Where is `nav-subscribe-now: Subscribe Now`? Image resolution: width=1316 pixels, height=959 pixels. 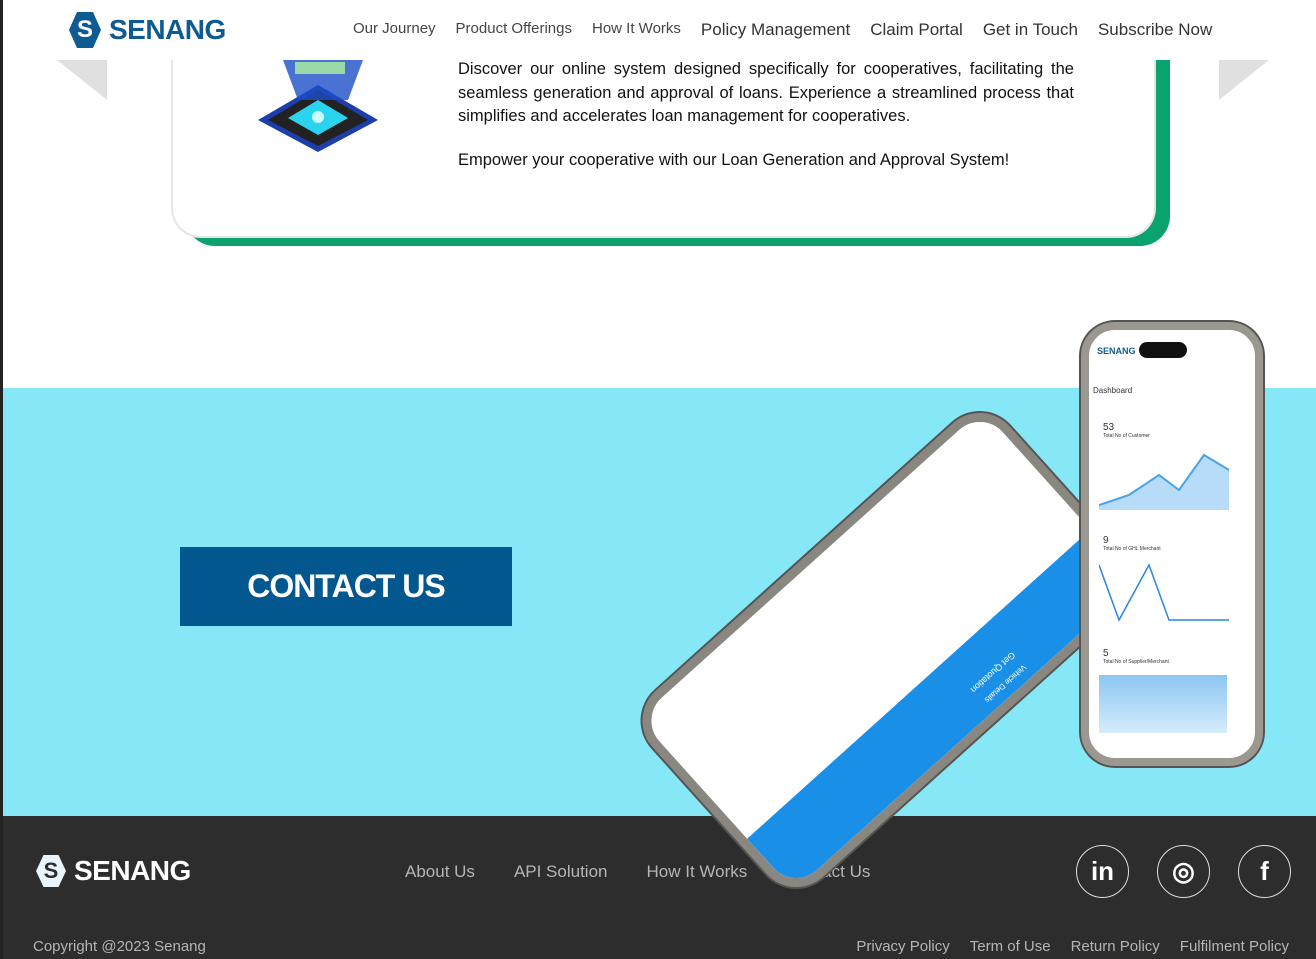 nav-subscribe-now: Subscribe Now is located at coordinates (1155, 30).